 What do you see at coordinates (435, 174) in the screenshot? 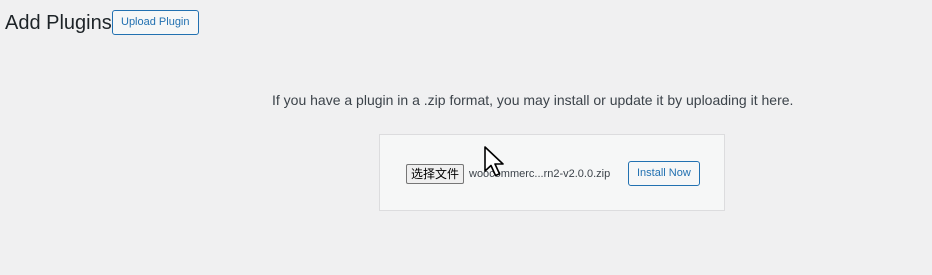
I see `choose-file-button: 选择文件` at bounding box center [435, 174].